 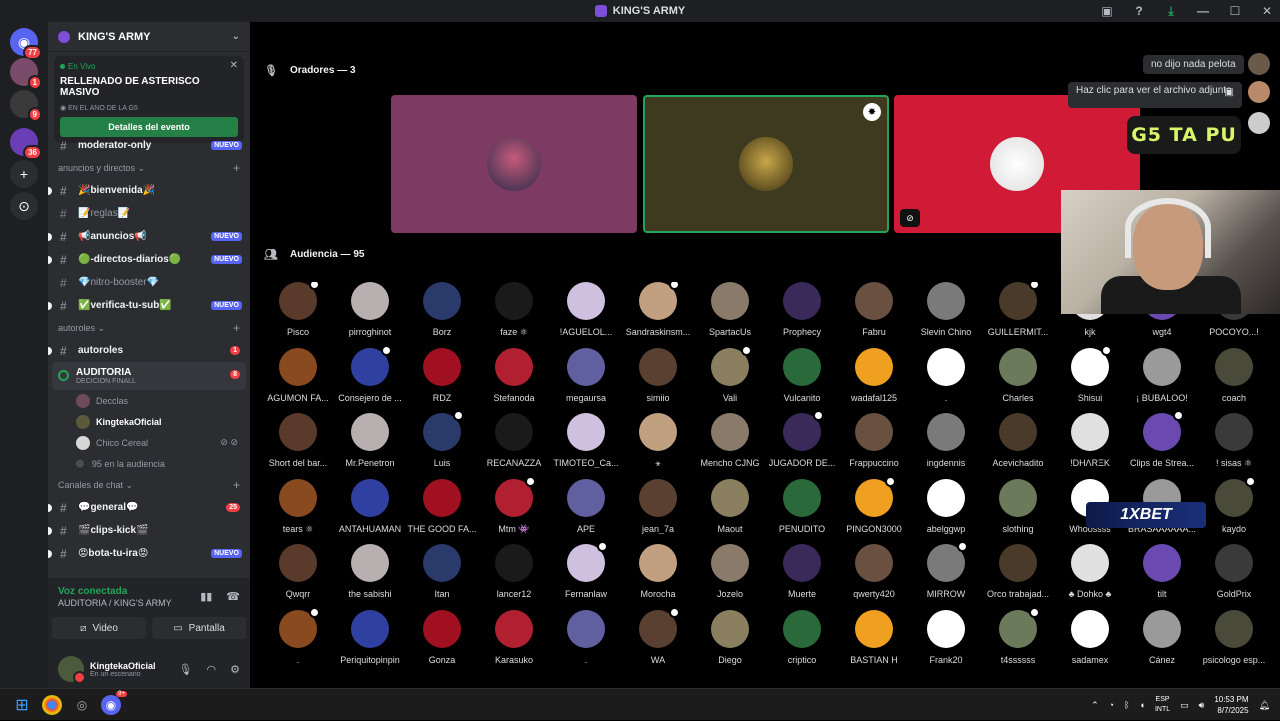 What do you see at coordinates (149, 213) in the screenshot?
I see `channel-reglas: # 📝reglas📝` at bounding box center [149, 213].